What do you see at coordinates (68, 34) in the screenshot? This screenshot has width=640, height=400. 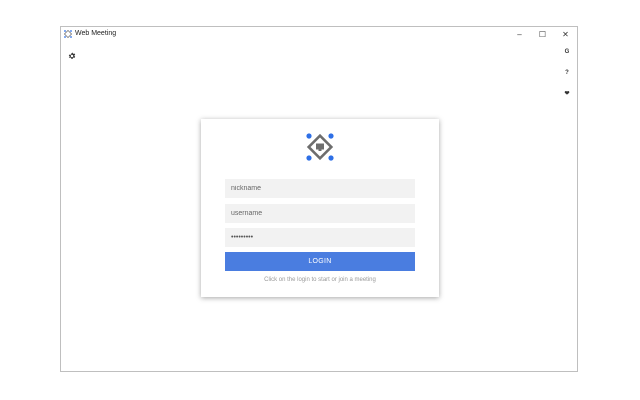 I see `app-logo-icon` at bounding box center [68, 34].